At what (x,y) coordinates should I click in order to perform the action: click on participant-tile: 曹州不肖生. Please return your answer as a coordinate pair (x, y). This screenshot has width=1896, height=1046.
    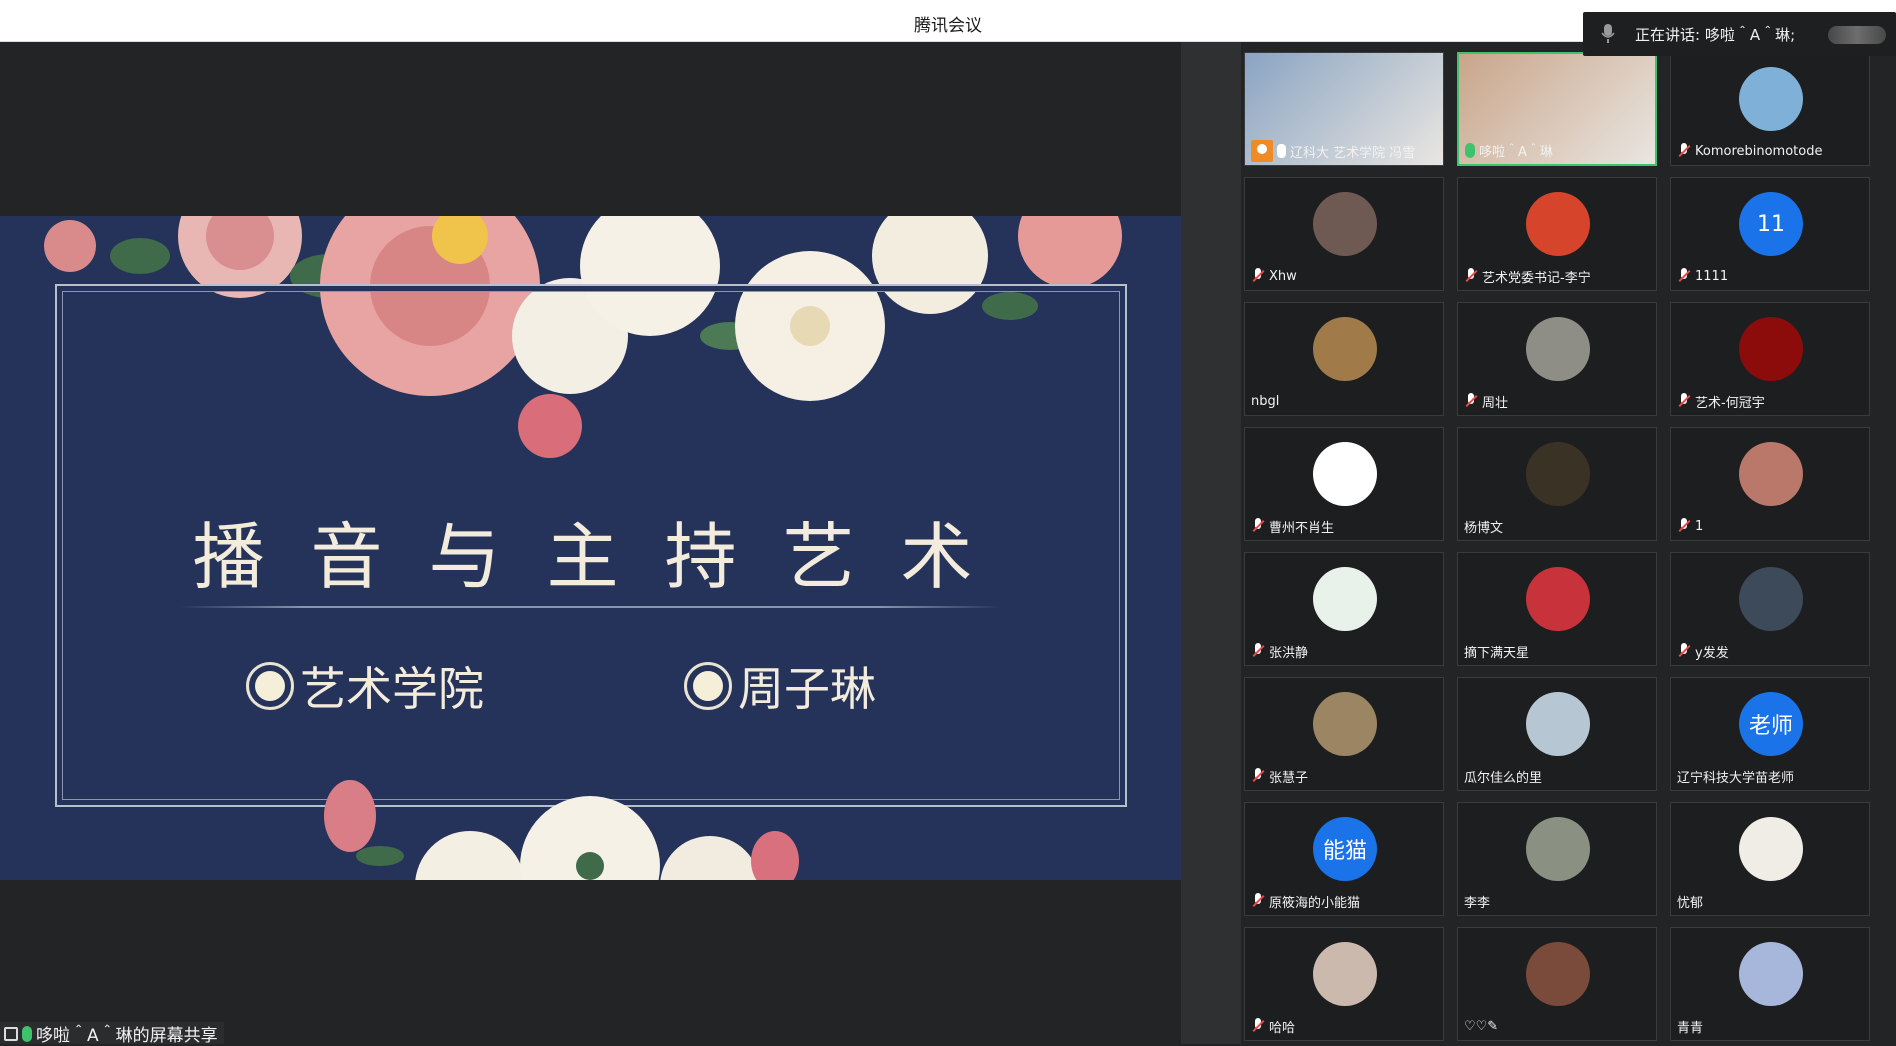
    Looking at the image, I should click on (1344, 484).